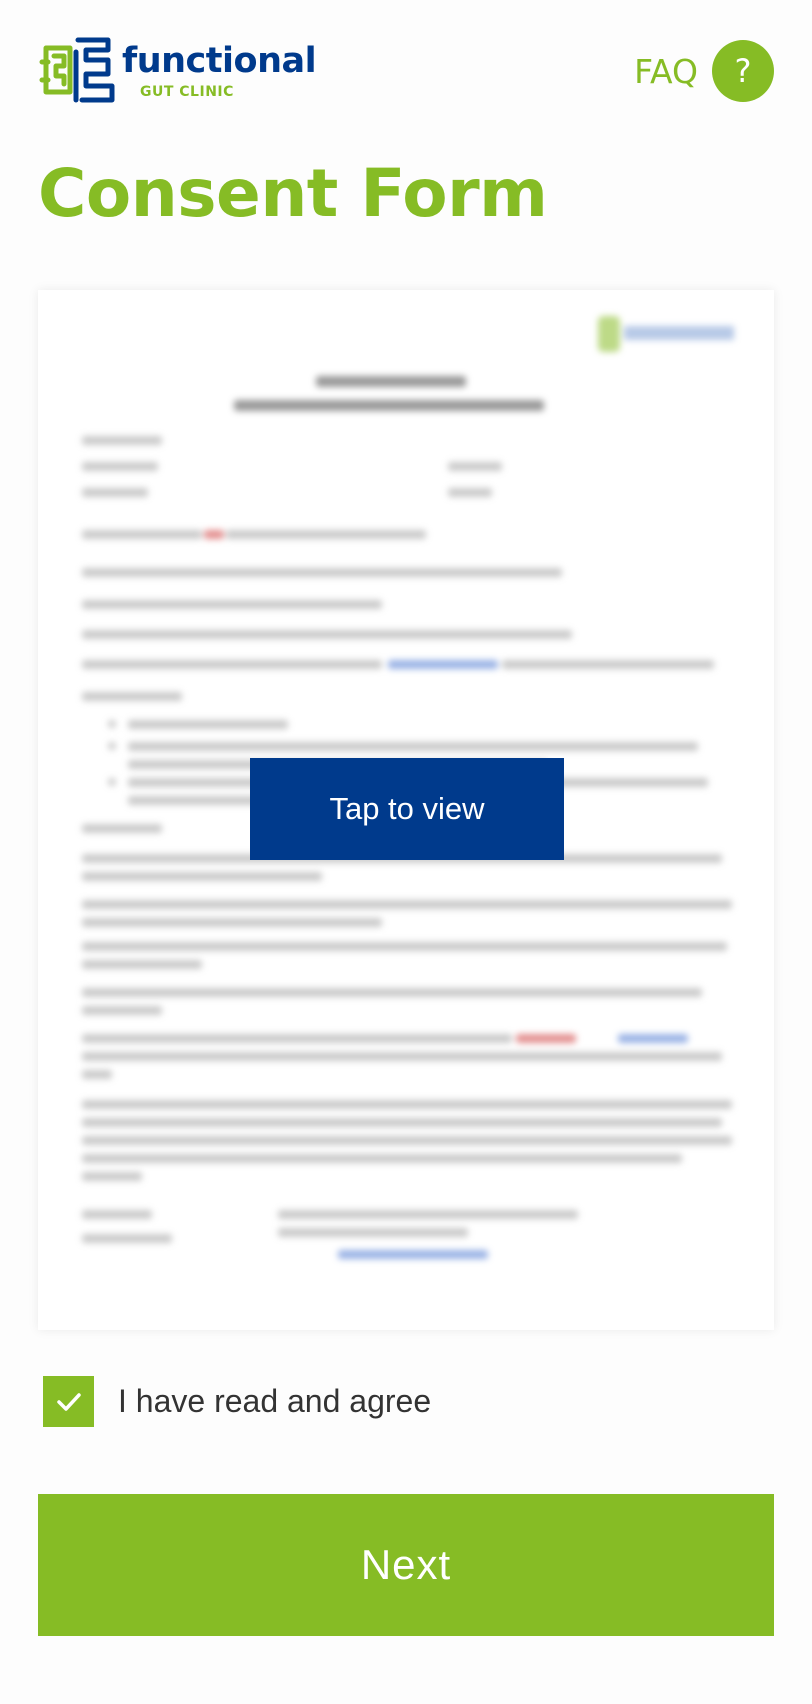 The width and height of the screenshot is (812, 1704). What do you see at coordinates (77, 70) in the screenshot?
I see `gut-maze-logo-icon` at bounding box center [77, 70].